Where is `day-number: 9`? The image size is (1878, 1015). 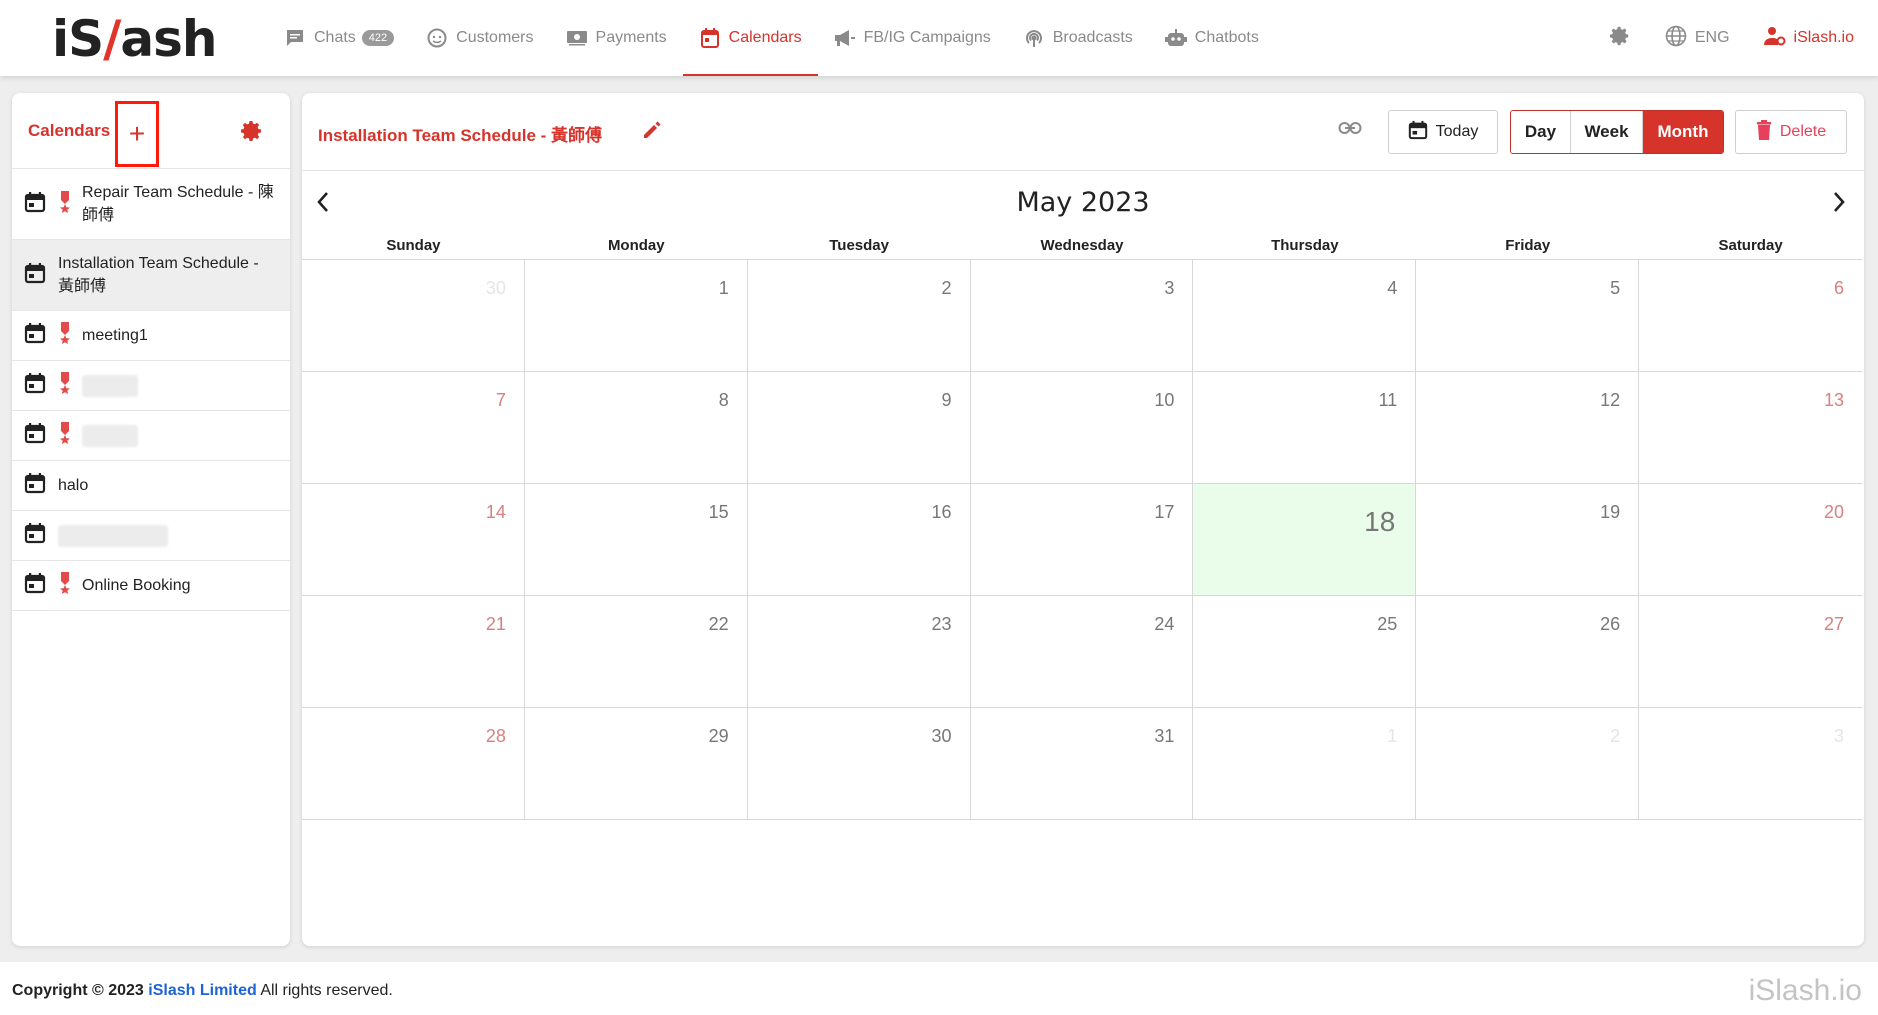
day-number: 9 is located at coordinates (946, 400).